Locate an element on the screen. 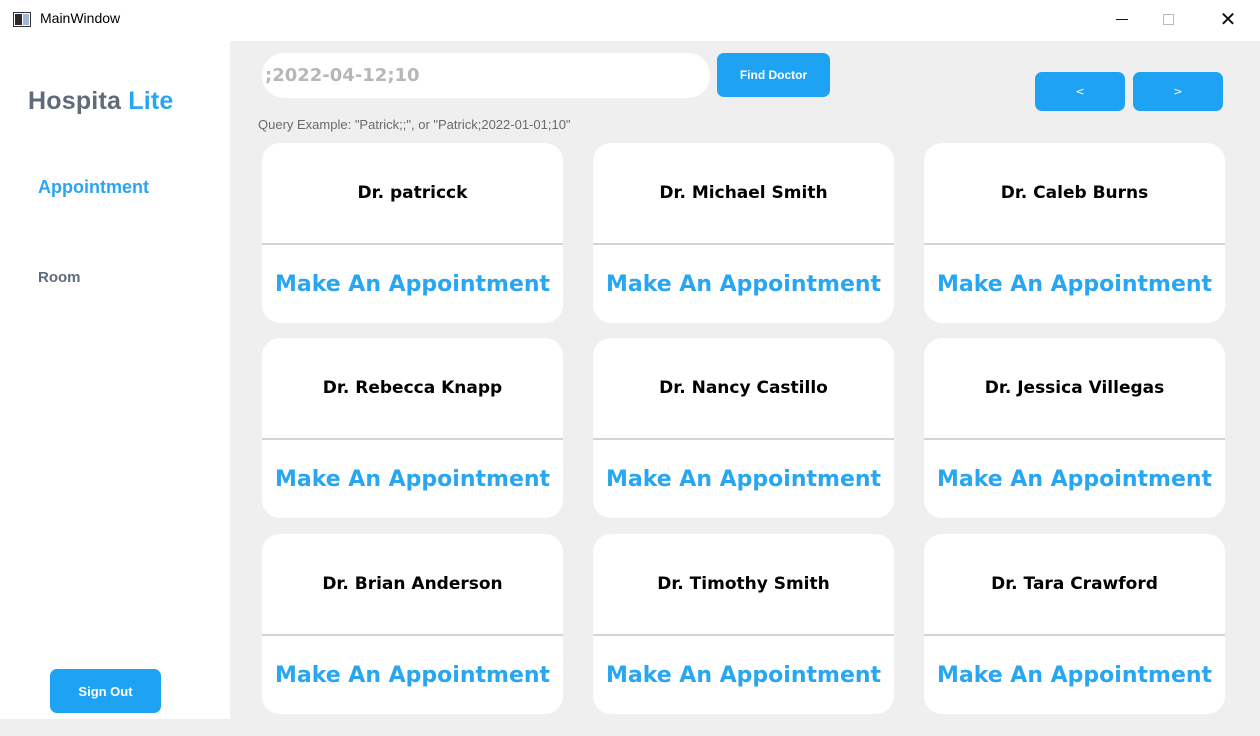  logo-text-accent: Lite is located at coordinates (151, 101).